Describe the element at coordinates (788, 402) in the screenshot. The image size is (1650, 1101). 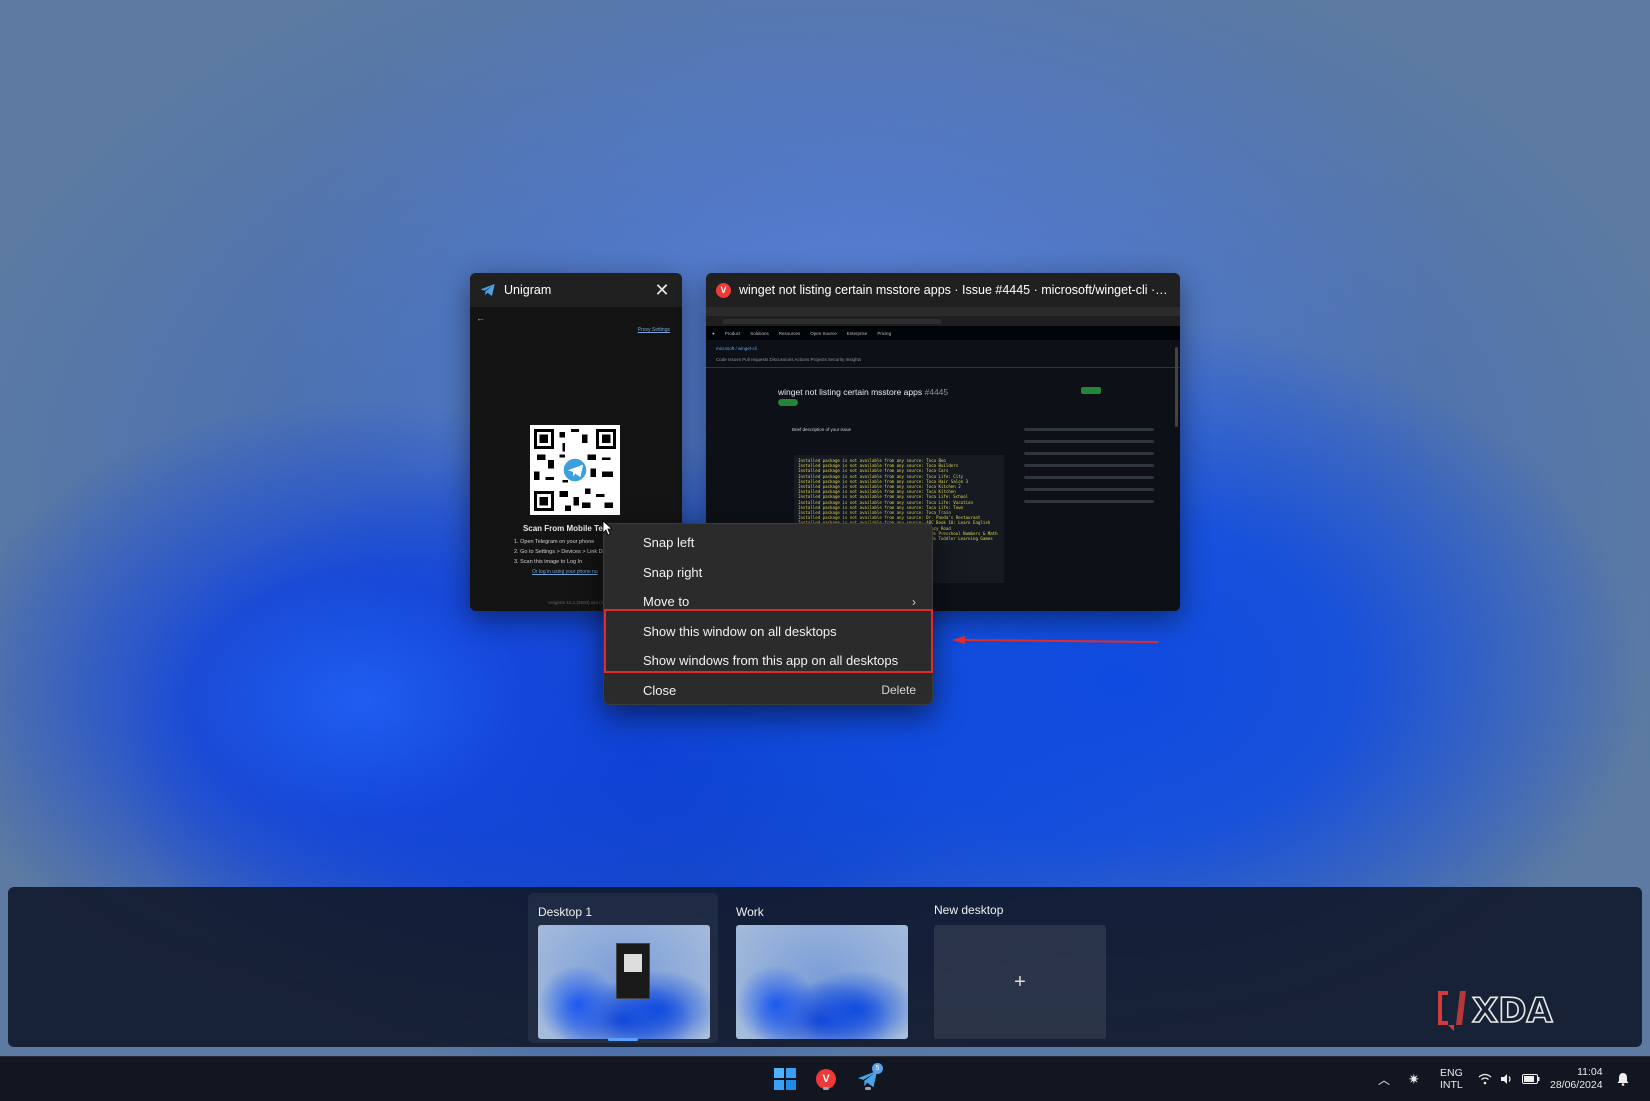
I see `open-badge` at that location.